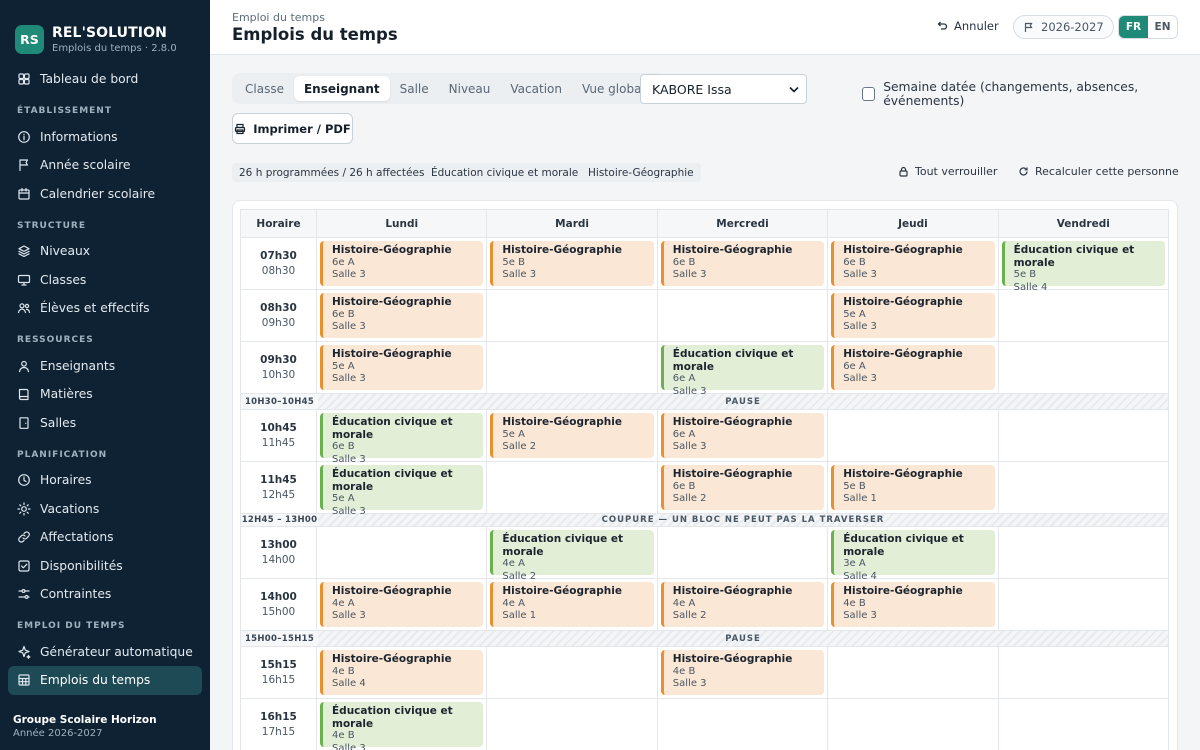  Describe the element at coordinates (1162, 27) in the screenshot. I see `lang-en-button: EN` at that location.